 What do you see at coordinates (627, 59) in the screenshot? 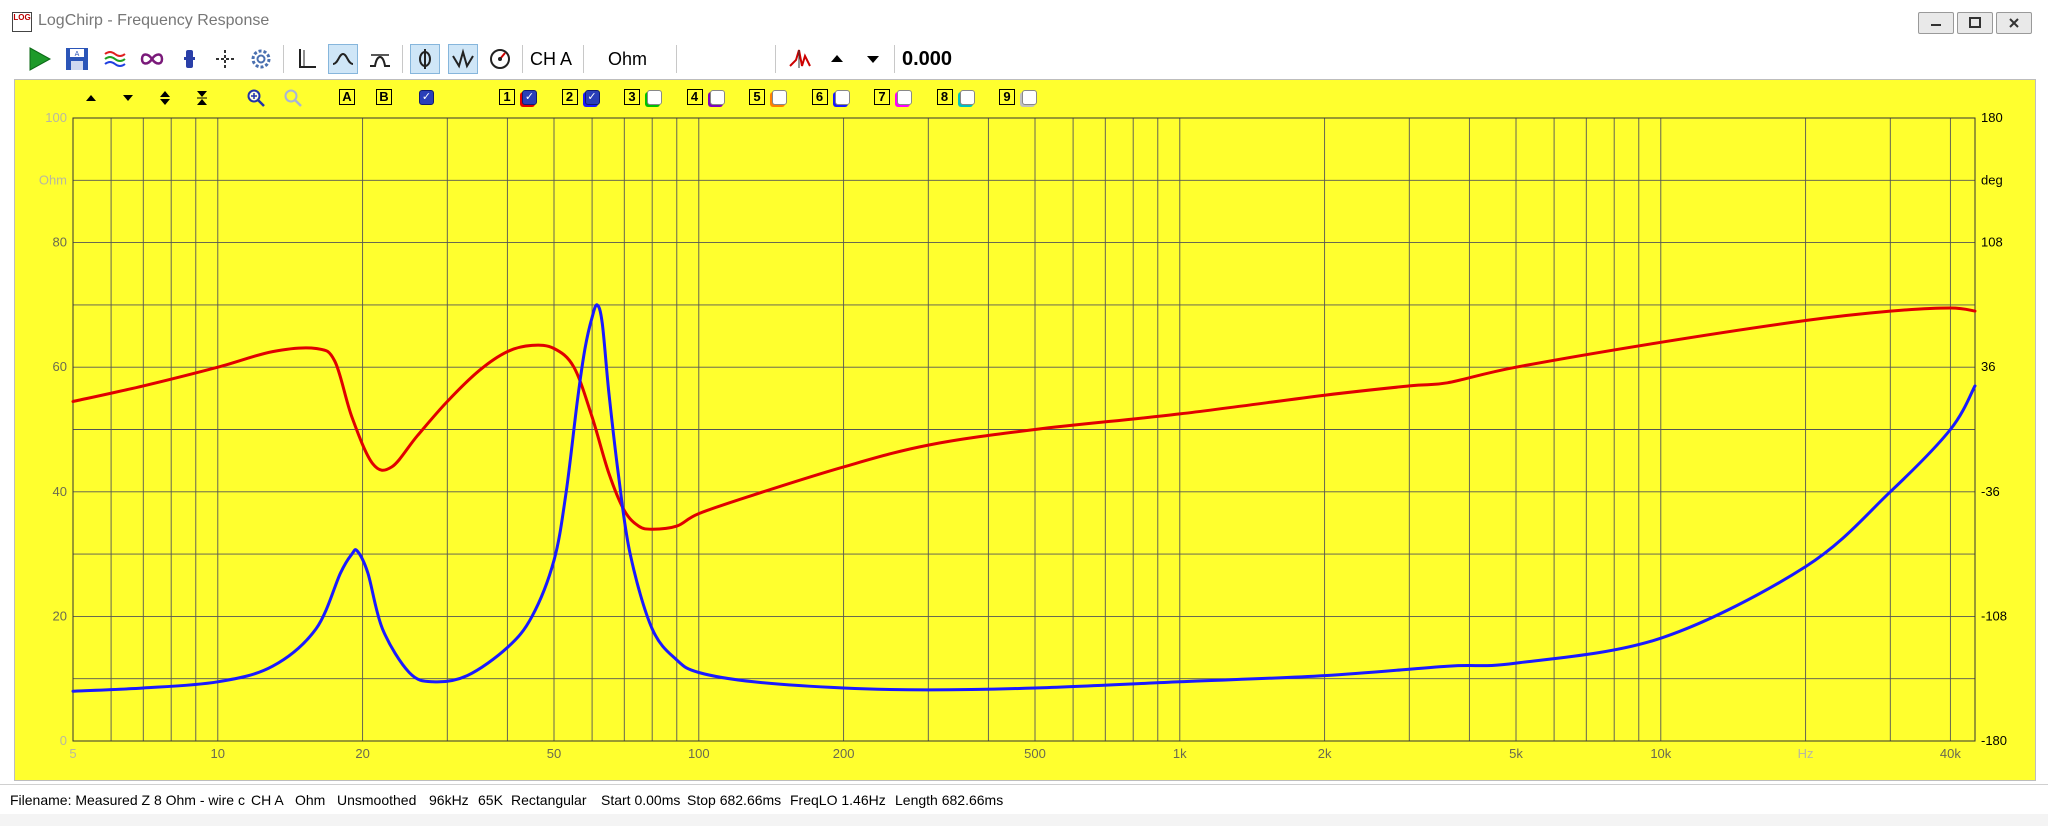
I see `unit-label: Ohm` at bounding box center [627, 59].